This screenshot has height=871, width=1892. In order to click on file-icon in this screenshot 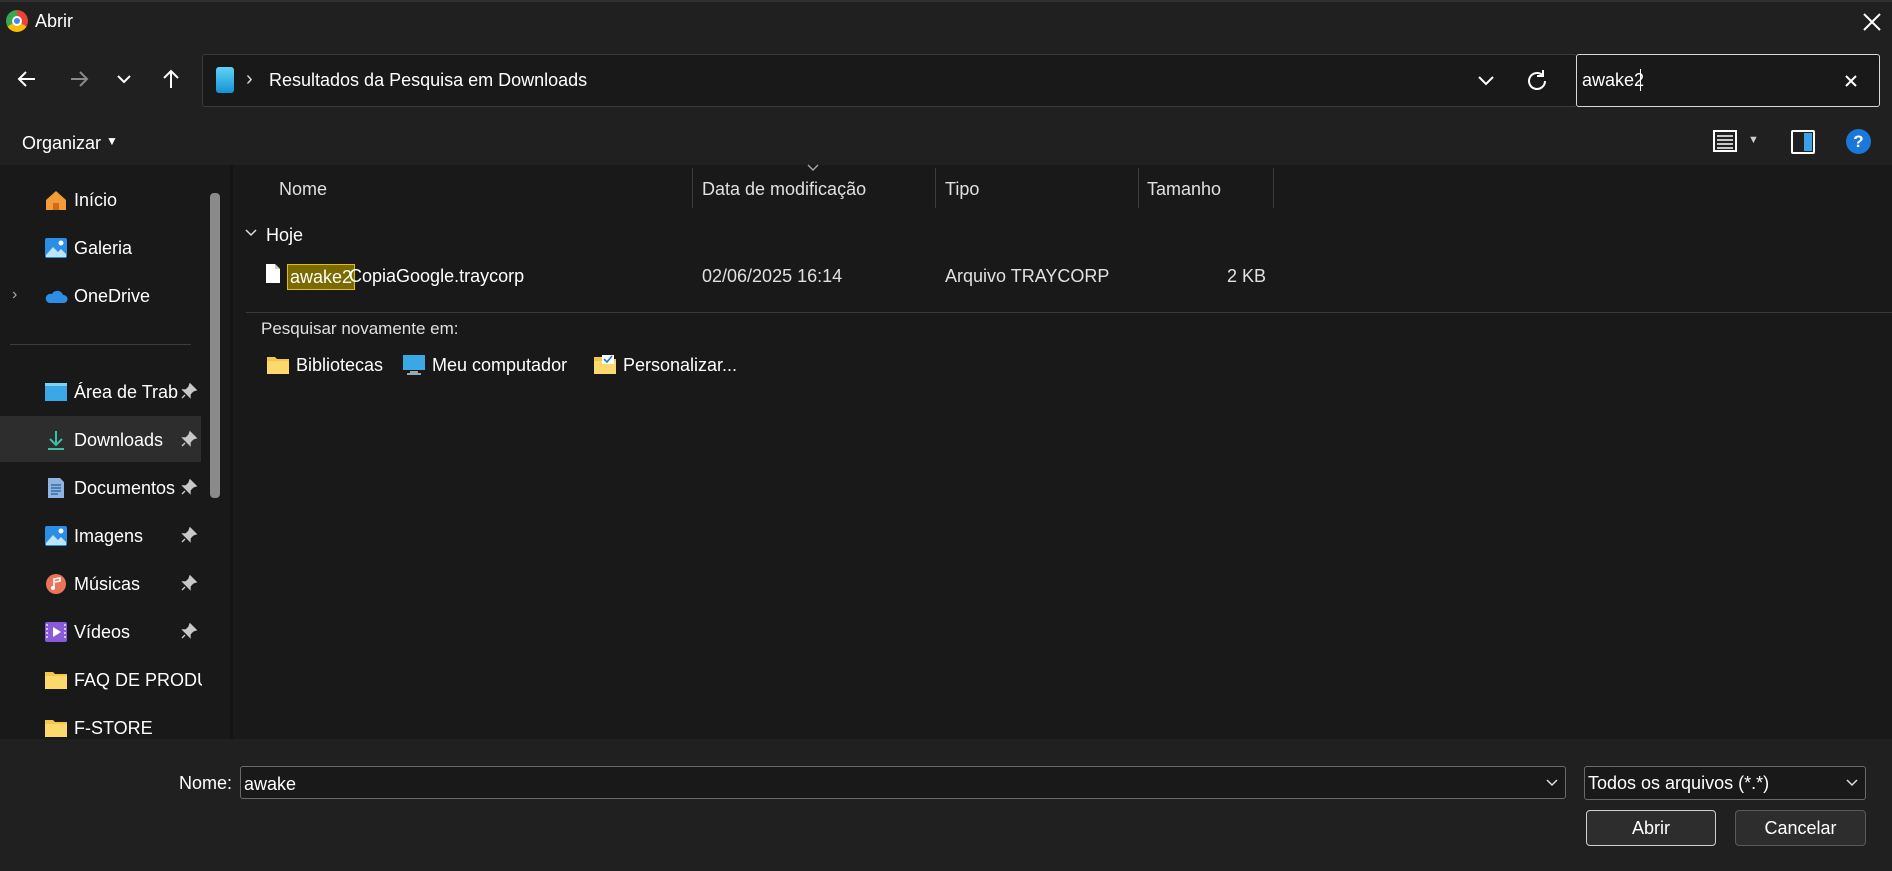, I will do `click(273, 273)`.